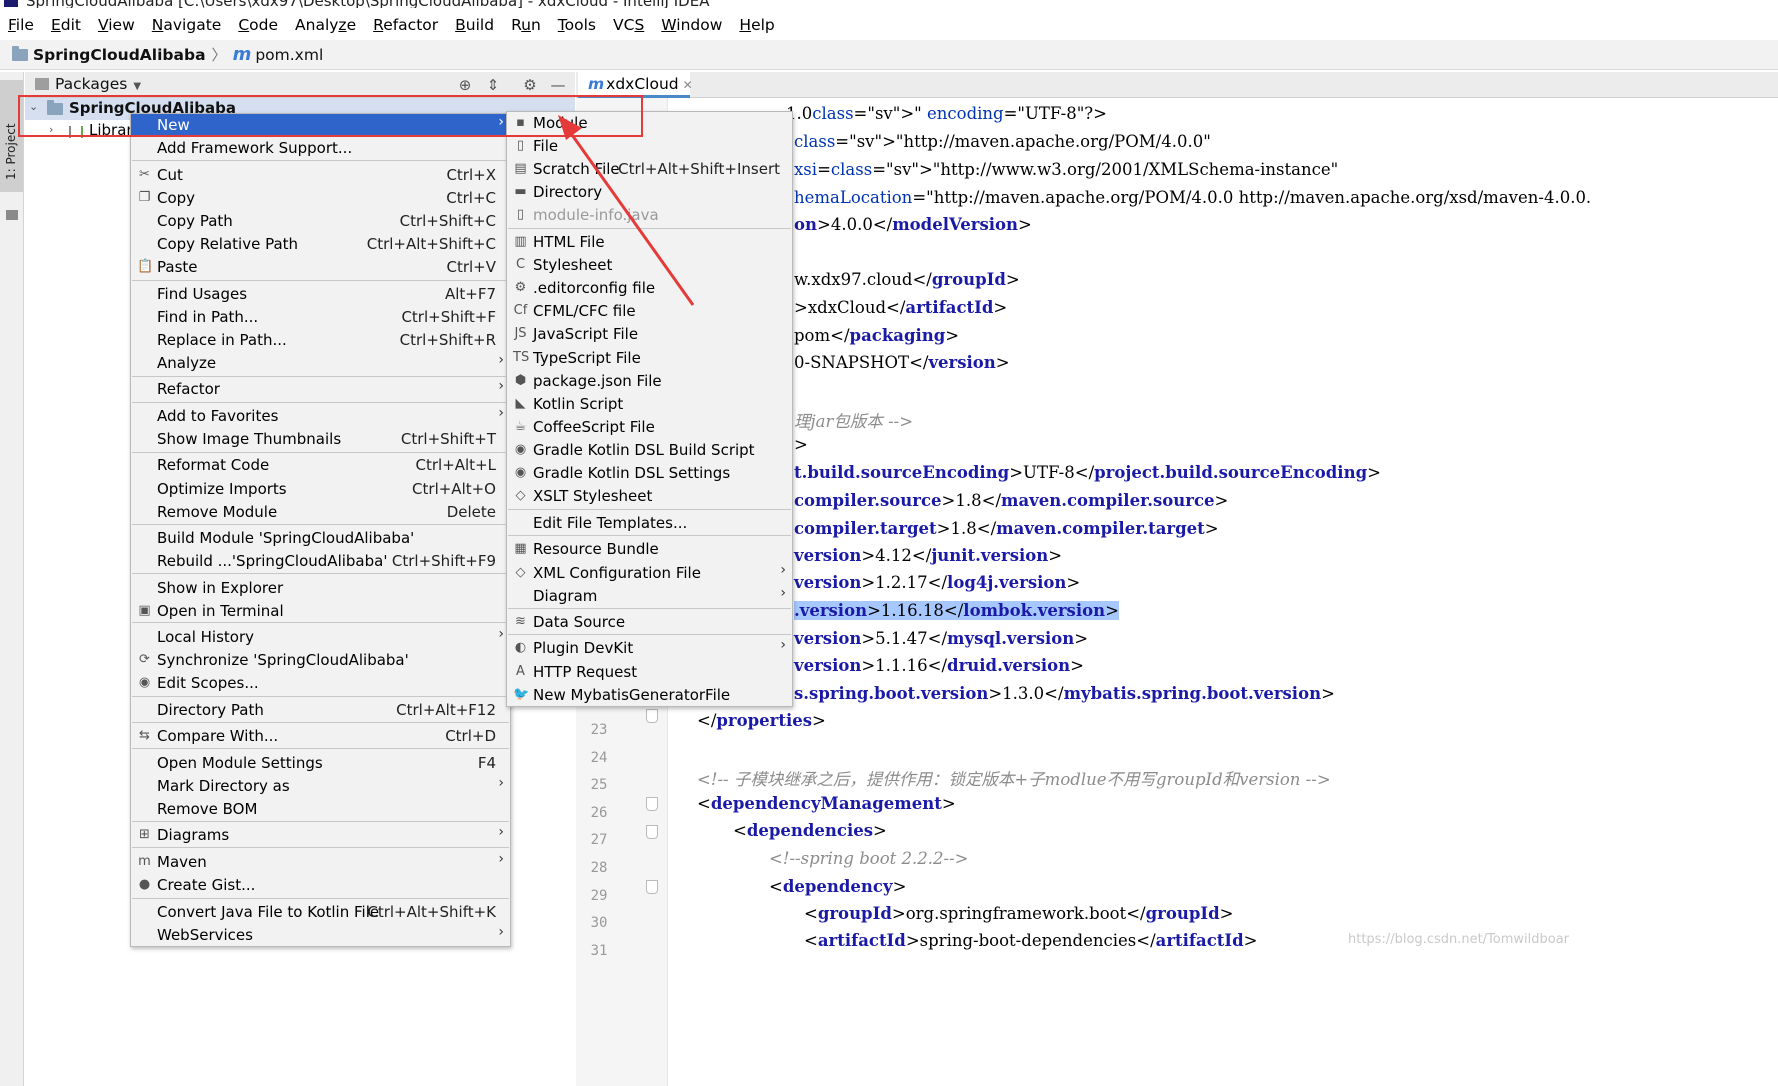 The height and width of the screenshot is (1086, 1778). Describe the element at coordinates (320, 317) in the screenshot. I see `context-menu-item-find-in-path: Find in Path... Ctrl+Shift+F` at that location.